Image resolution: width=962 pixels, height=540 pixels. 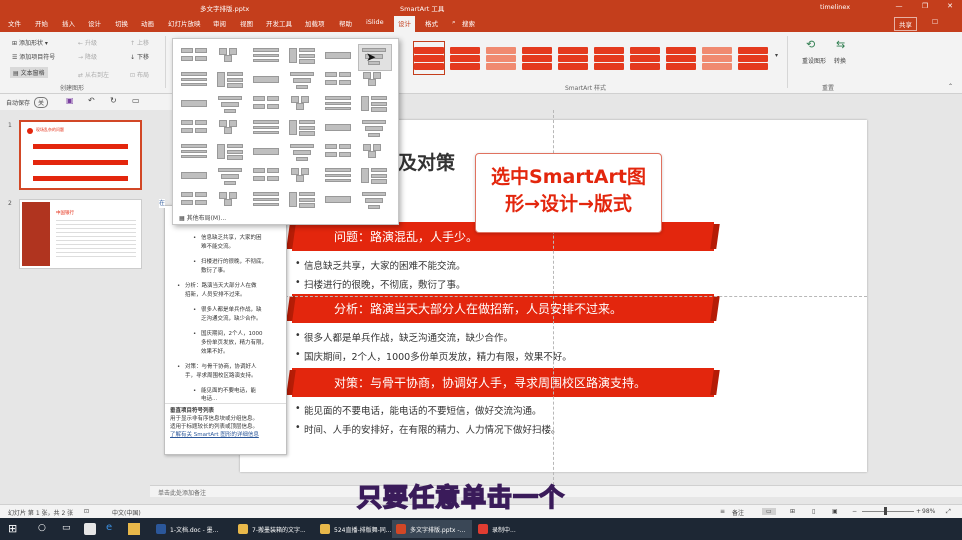 I want to click on text-pane-line: 多份单页发放，精力有限，, so click(x=234, y=343).